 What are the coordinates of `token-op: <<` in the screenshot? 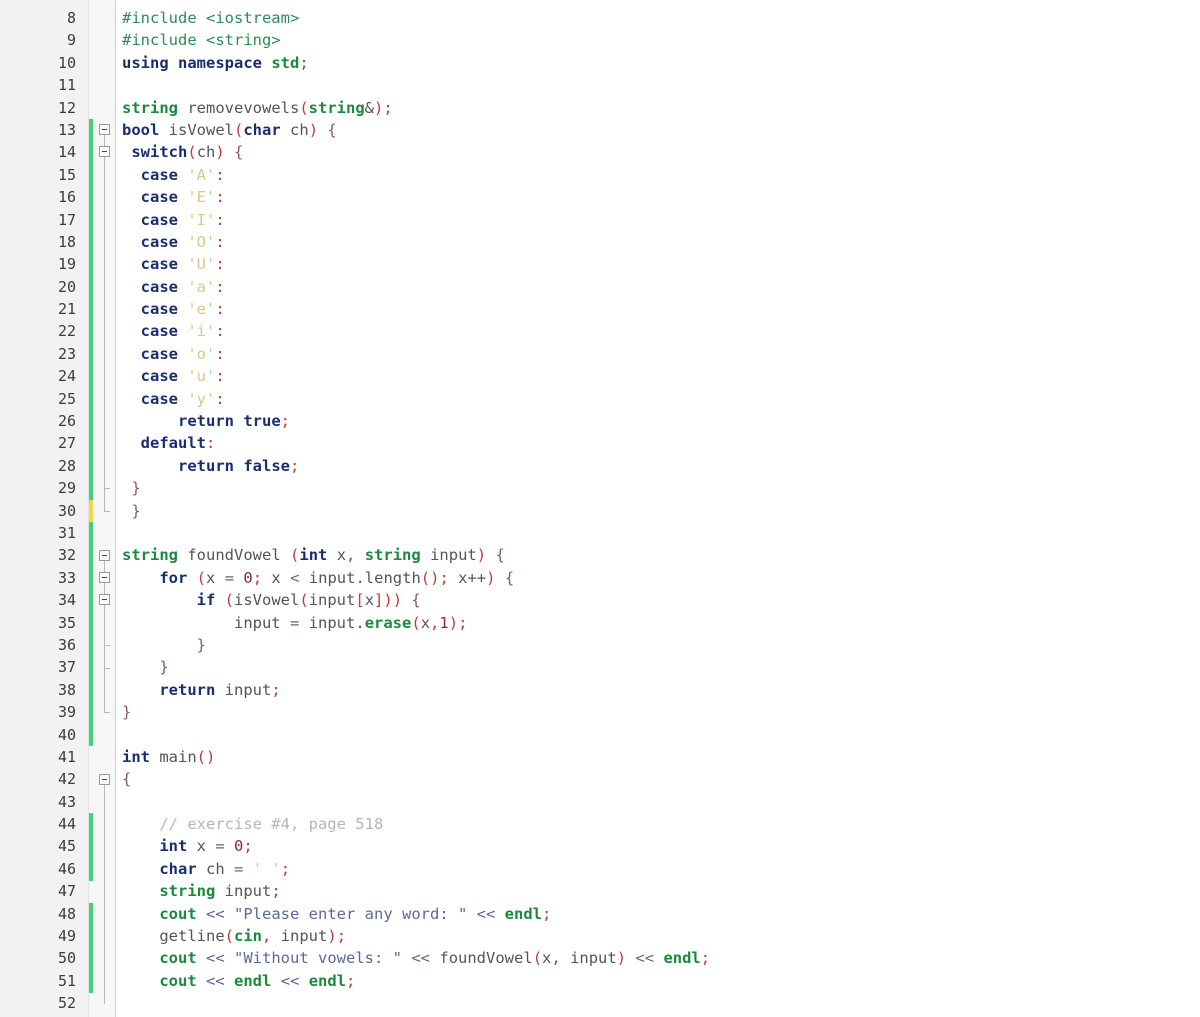 It's located at (645, 958).